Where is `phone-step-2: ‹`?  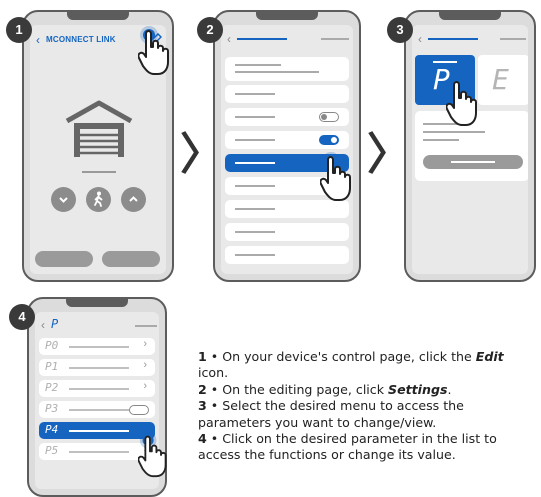 phone-step-2: ‹ is located at coordinates (287, 146).